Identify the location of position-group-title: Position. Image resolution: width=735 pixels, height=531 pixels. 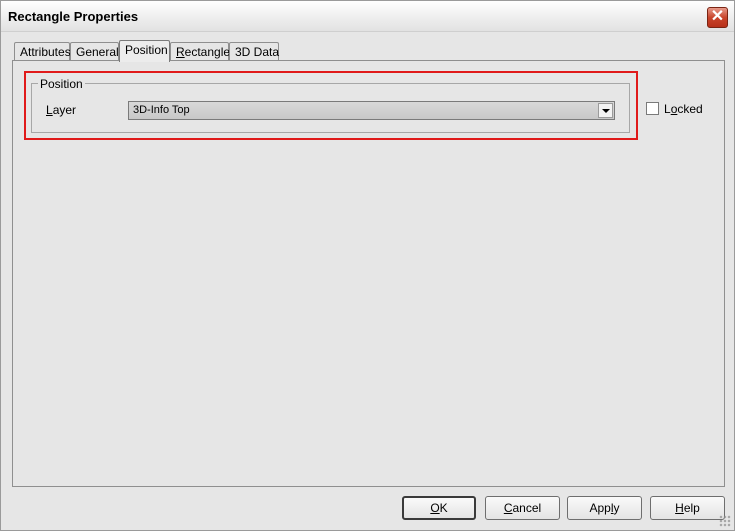
(61, 84).